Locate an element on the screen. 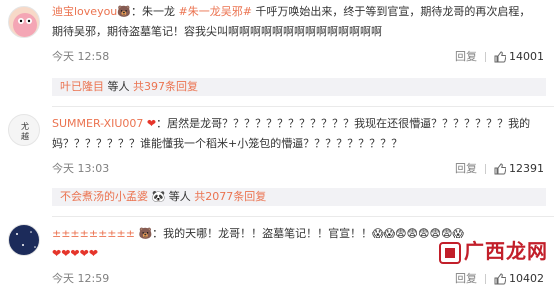 The image size is (554, 290). patrick-avatar-icon is located at coordinates (25, 25).